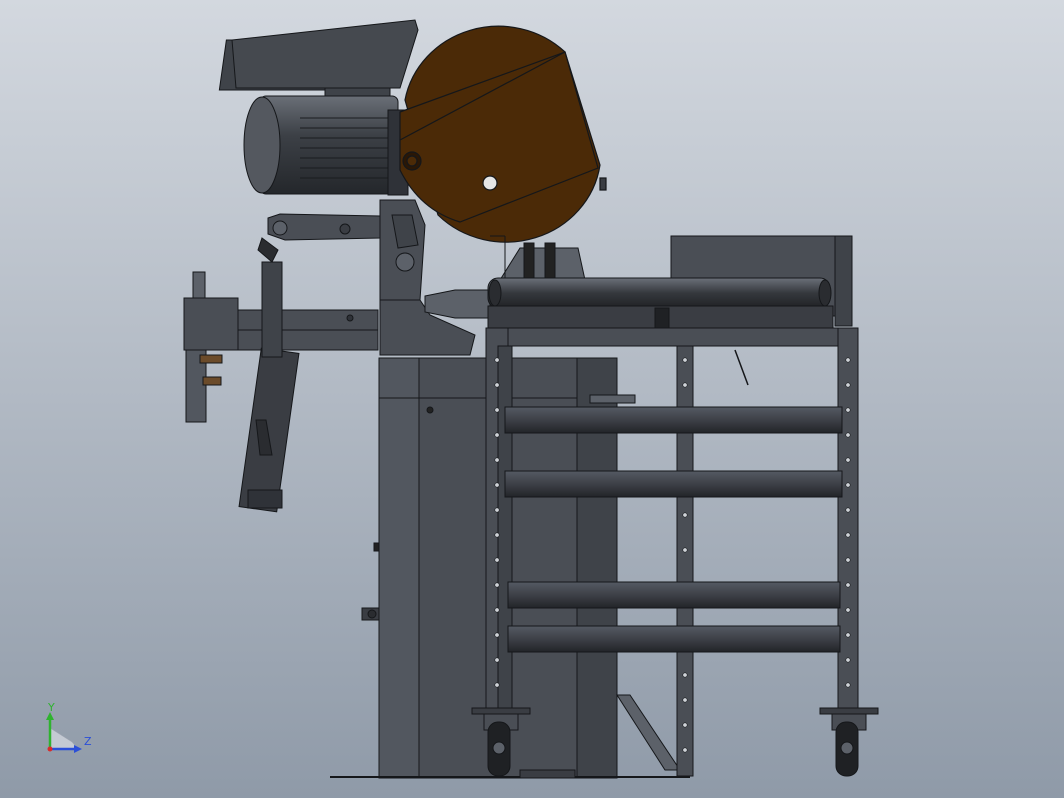 The width and height of the screenshot is (1064, 798). What do you see at coordinates (88, 741) in the screenshot?
I see `z-axis-label: Z` at bounding box center [88, 741].